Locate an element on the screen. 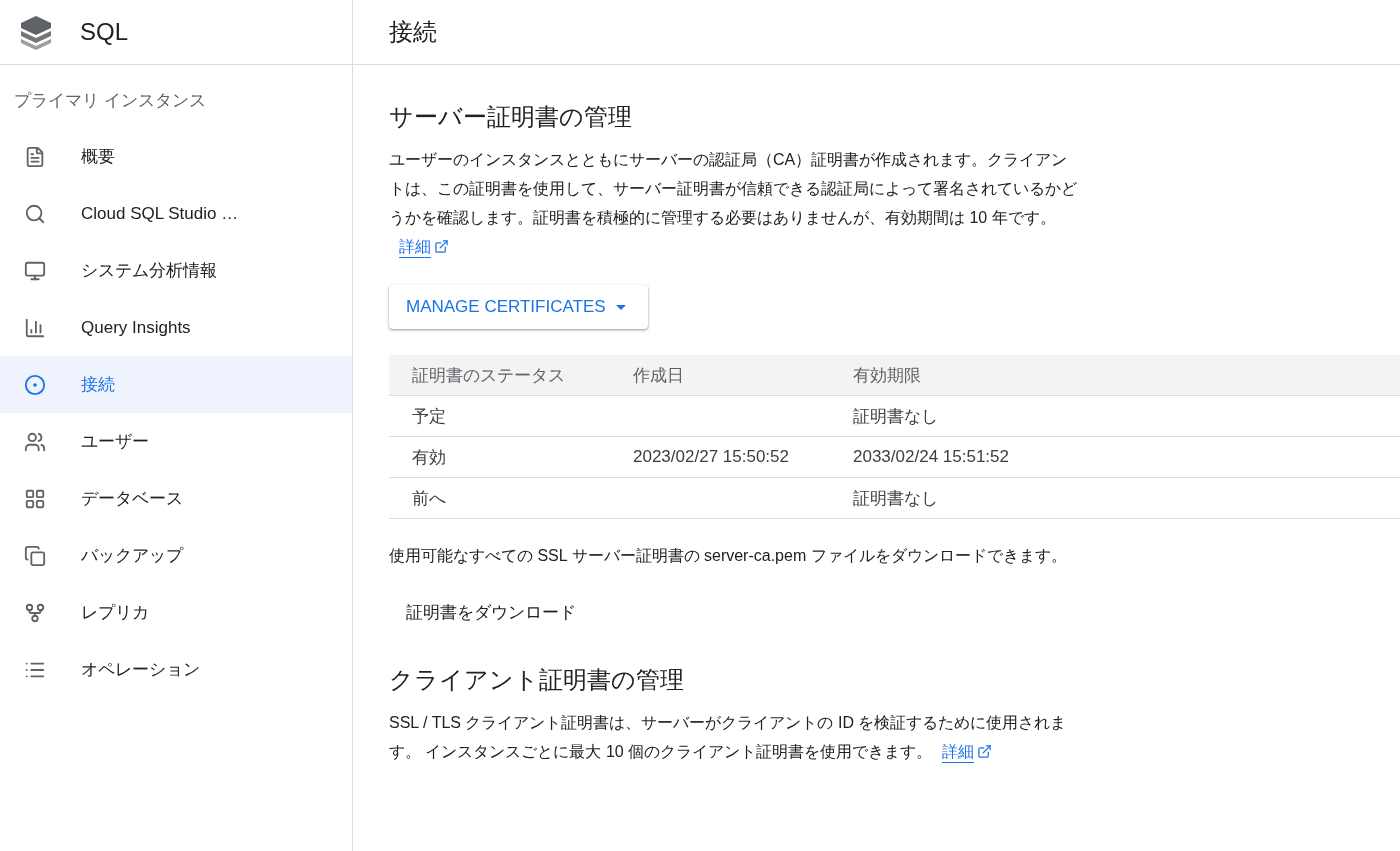 Image resolution: width=1400 pixels, height=851 pixels. nav-item: システム分析情報 is located at coordinates (176, 270).